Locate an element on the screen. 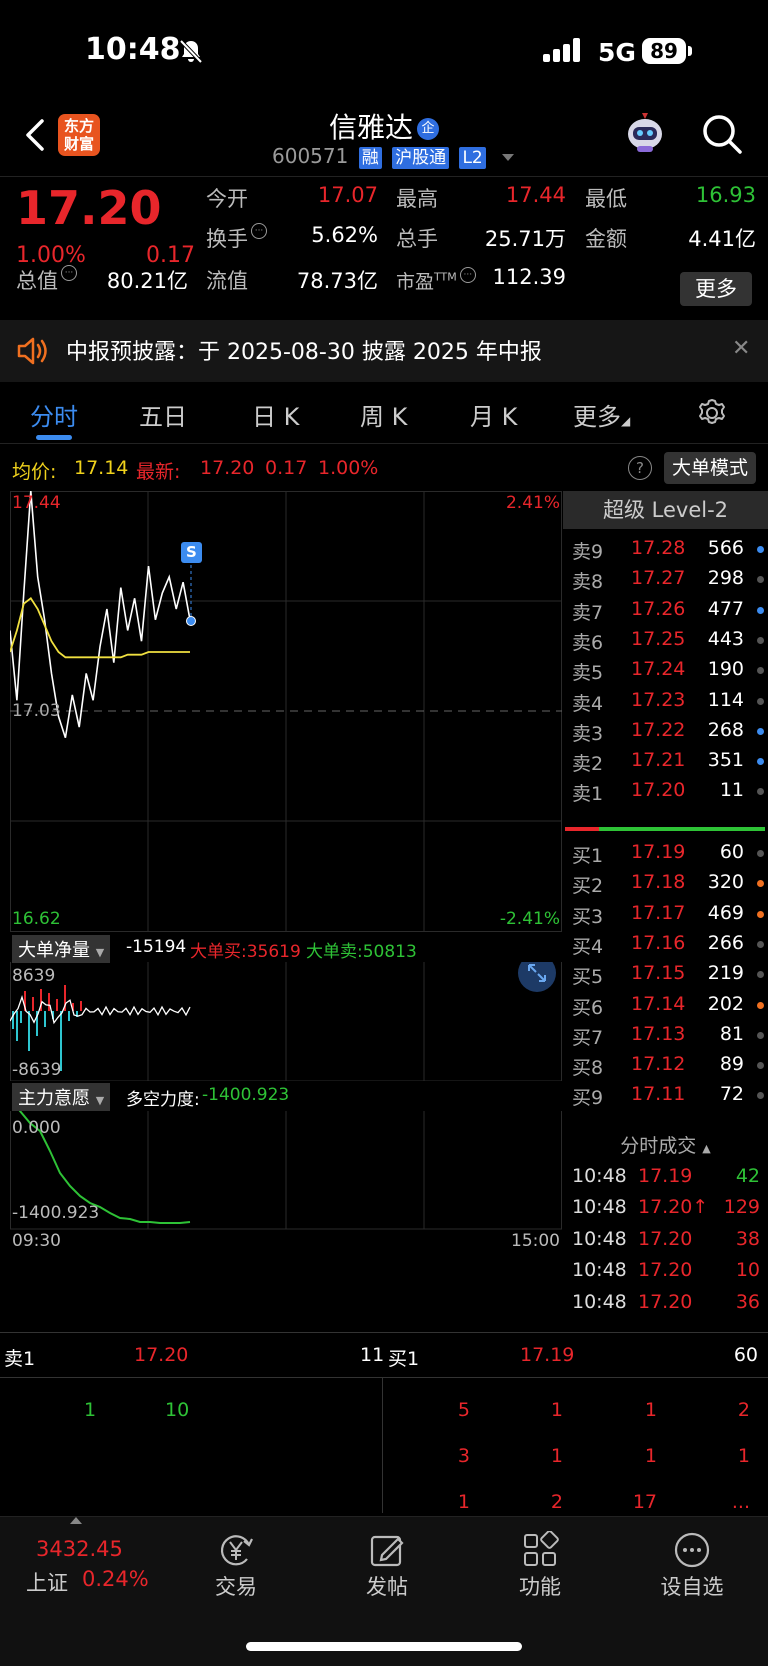 This screenshot has height=1666, width=768. queue-buy-order: 5 is located at coordinates (463, 1410).